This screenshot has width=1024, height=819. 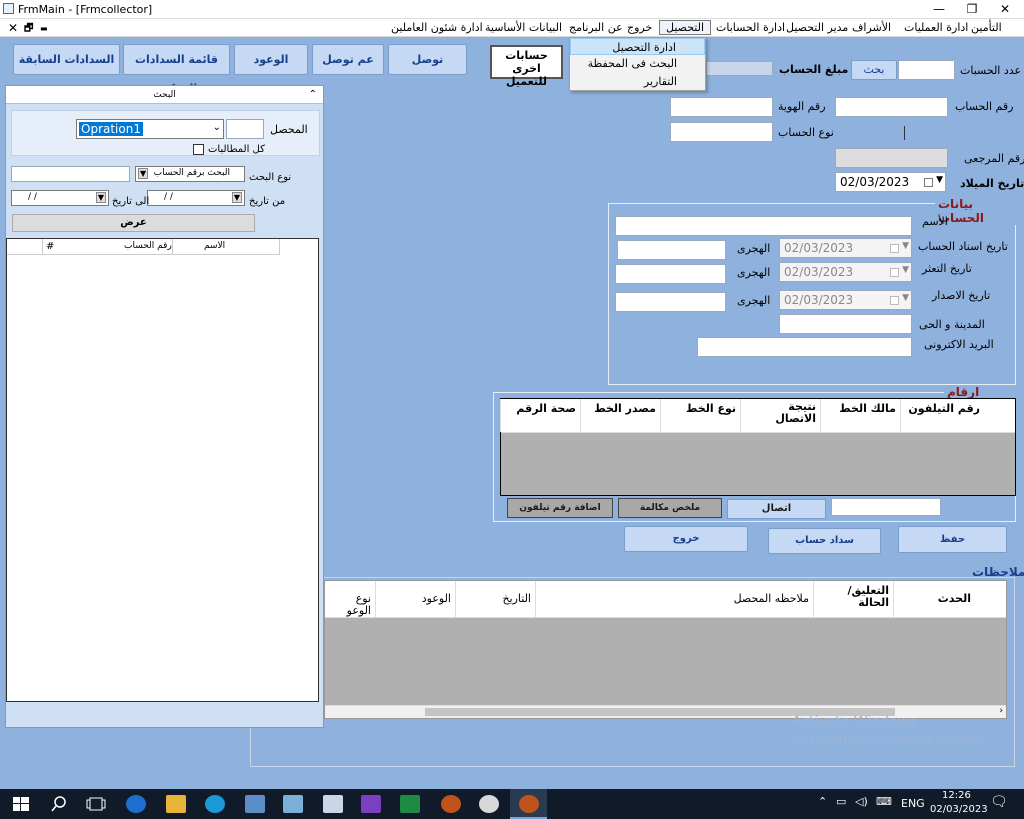 I want to click on menu-collection: التحصيل, so click(x=685, y=27).